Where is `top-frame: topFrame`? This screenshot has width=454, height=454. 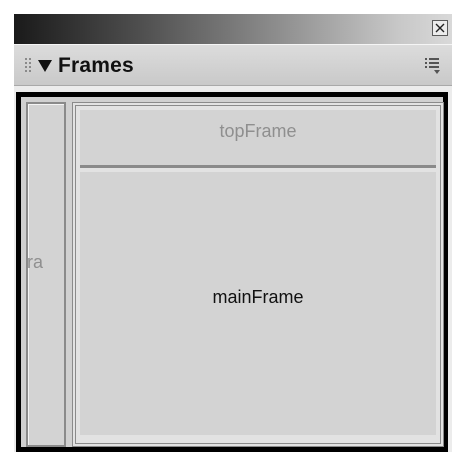 top-frame: topFrame is located at coordinates (258, 139).